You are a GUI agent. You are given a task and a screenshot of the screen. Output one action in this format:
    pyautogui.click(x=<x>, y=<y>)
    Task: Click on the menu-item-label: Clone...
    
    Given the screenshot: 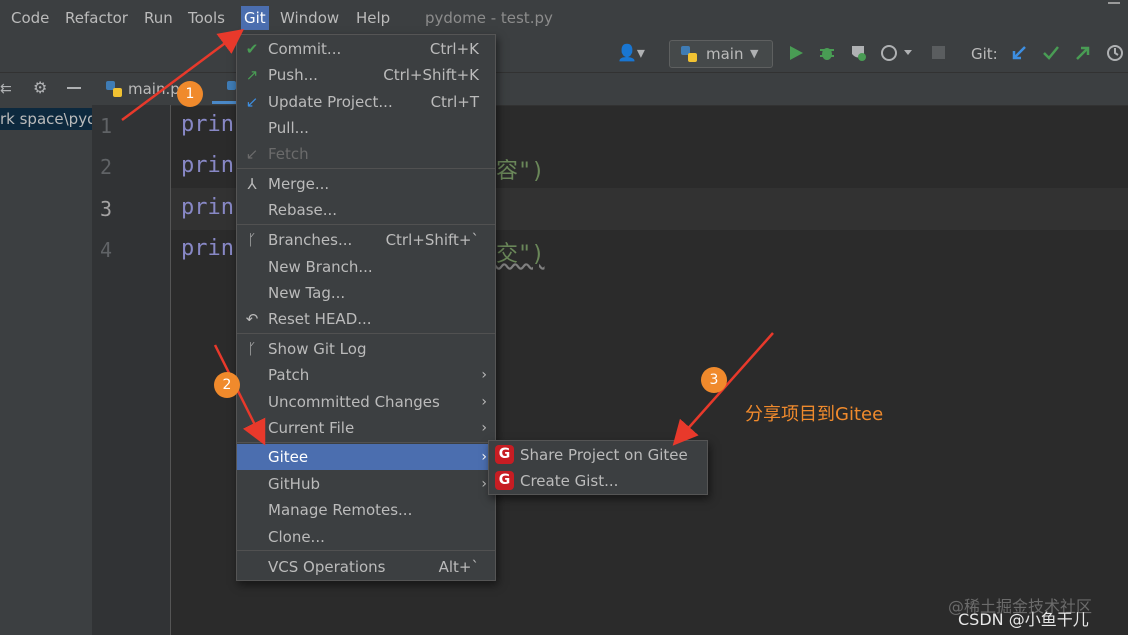 What is the action you would take?
    pyautogui.click(x=296, y=537)
    